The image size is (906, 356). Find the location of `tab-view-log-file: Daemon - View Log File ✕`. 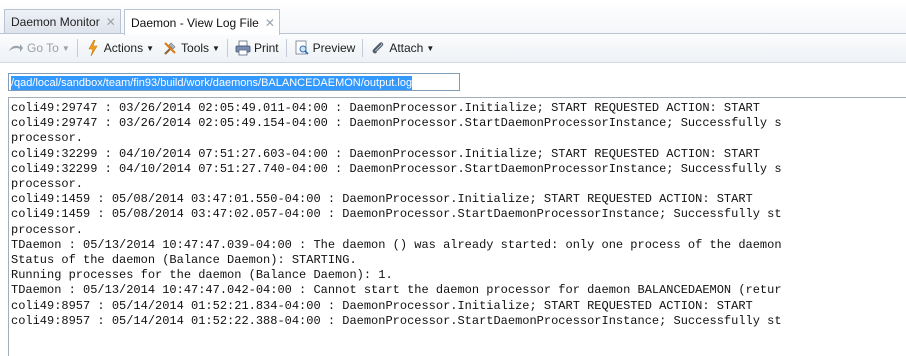

tab-view-log-file: Daemon - View Log File ✕ is located at coordinates (202, 22).